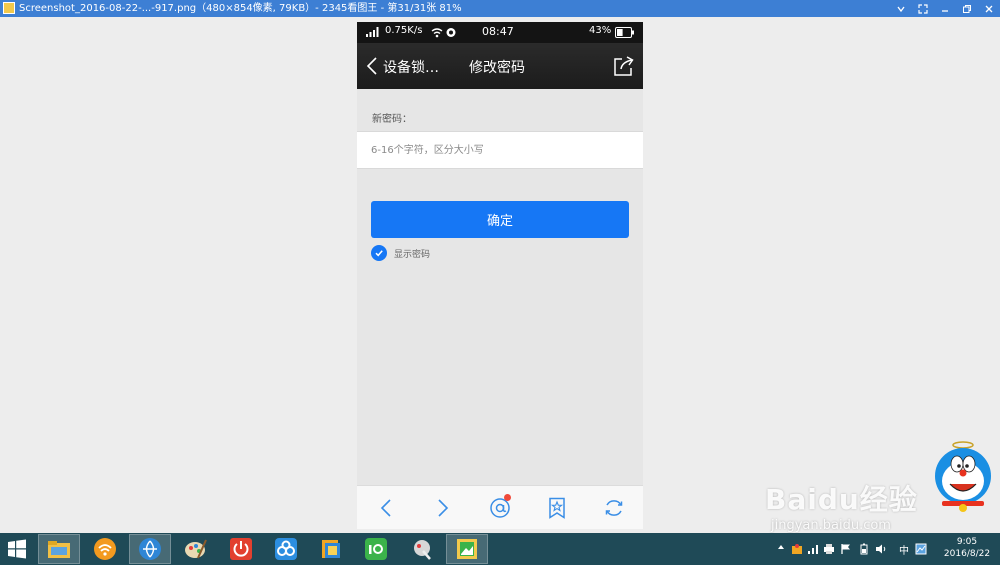  What do you see at coordinates (404, 30) in the screenshot?
I see `network-speed: 0.75K/s` at bounding box center [404, 30].